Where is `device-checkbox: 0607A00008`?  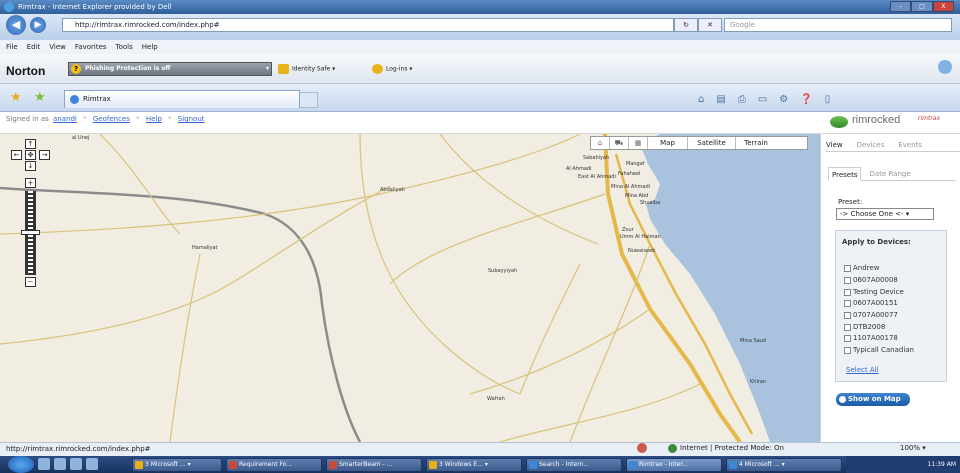 device-checkbox: 0607A00008 is located at coordinates (871, 280).